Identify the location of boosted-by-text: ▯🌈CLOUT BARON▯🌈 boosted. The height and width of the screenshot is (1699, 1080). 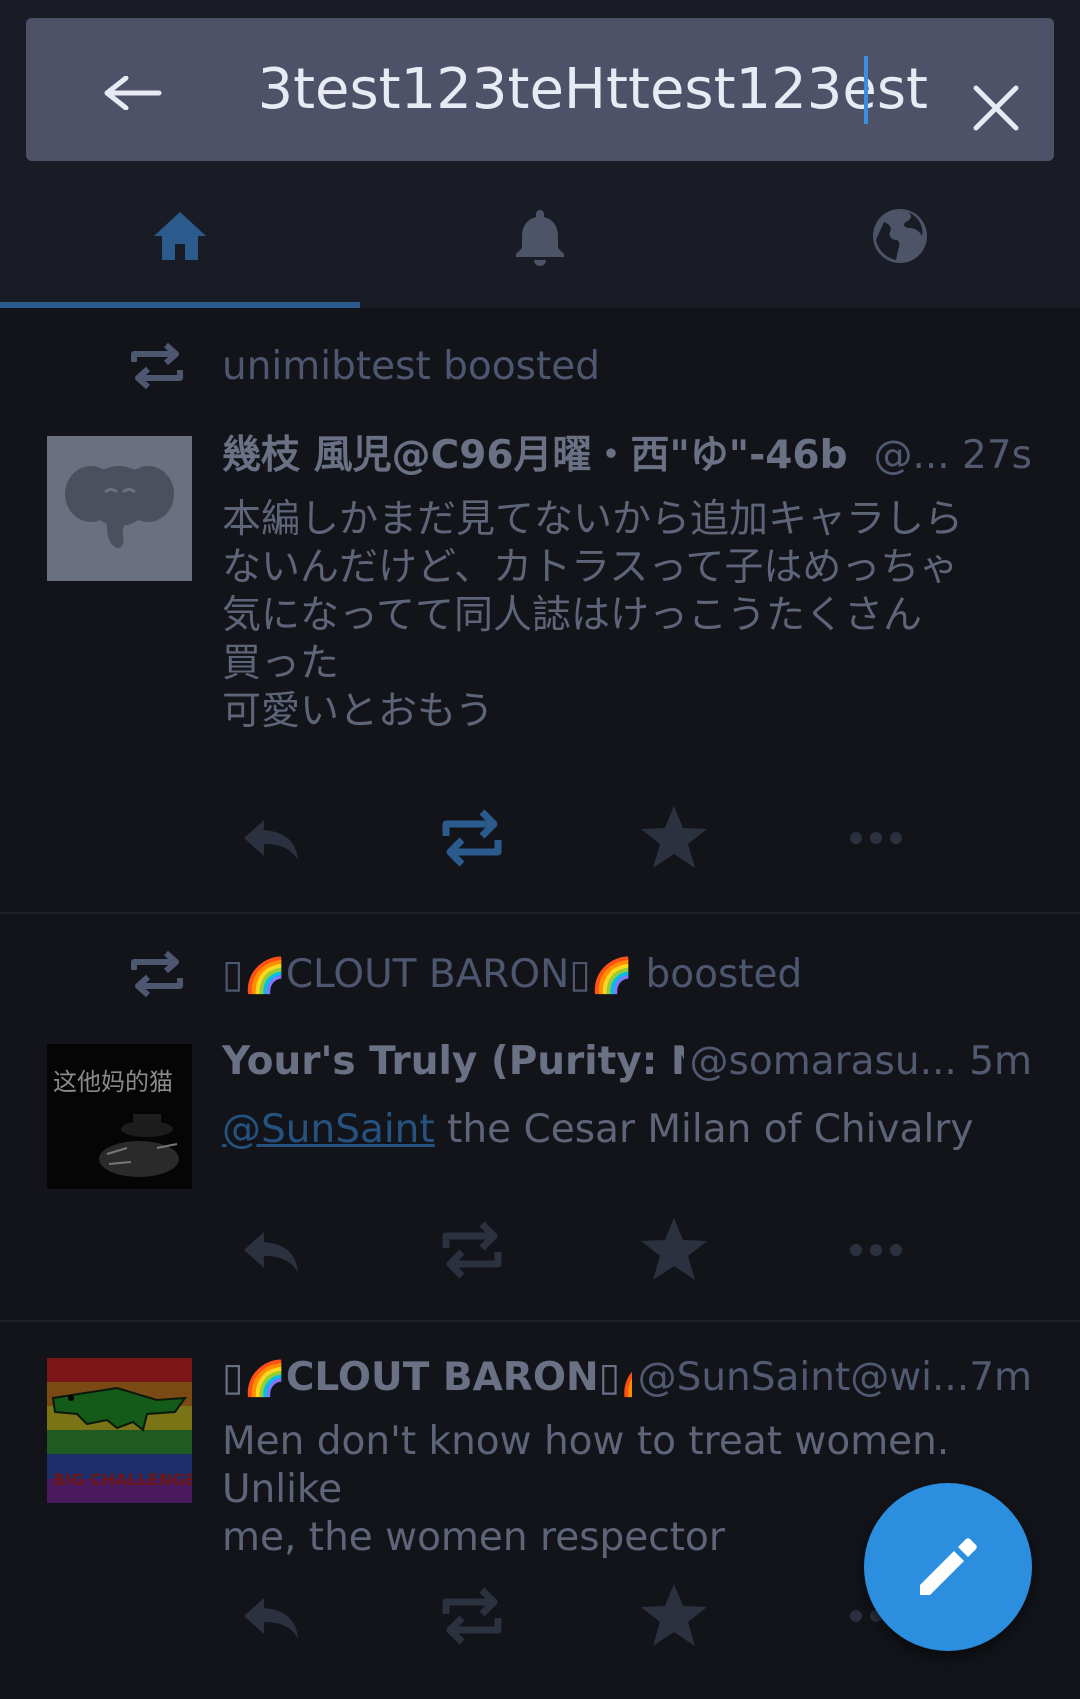
(512, 974).